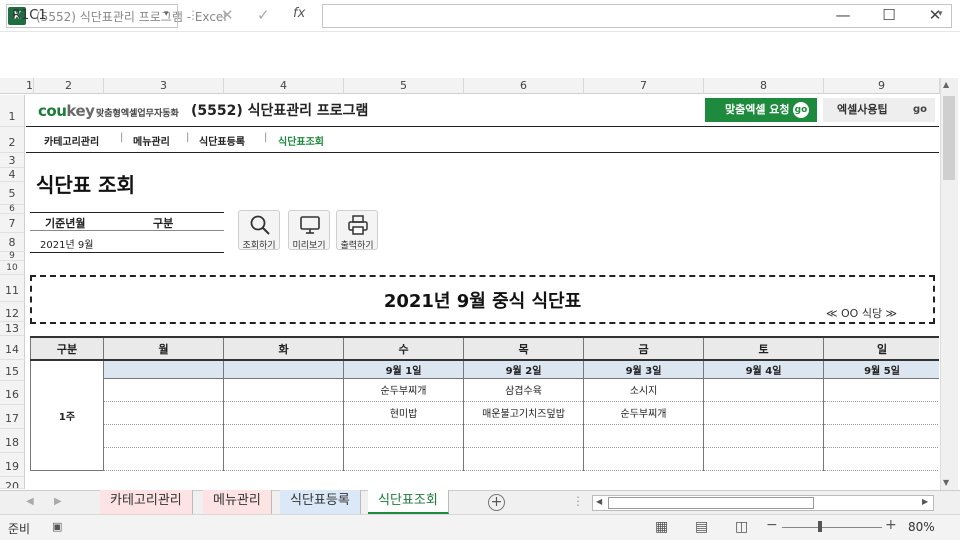 Image resolution: width=960 pixels, height=540 pixels. I want to click on name-box: R1C1, so click(92, 16).